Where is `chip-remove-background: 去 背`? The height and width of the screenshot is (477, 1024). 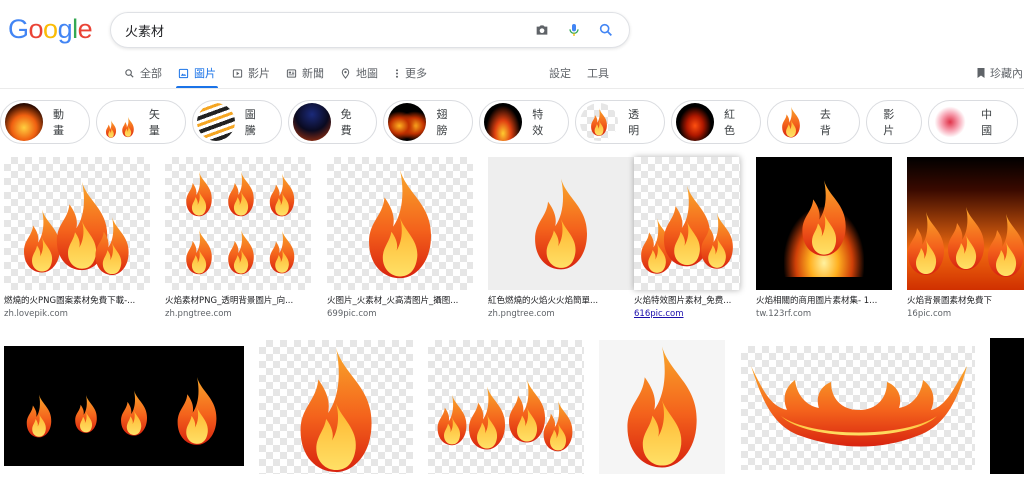 chip-remove-background: 去 背 is located at coordinates (813, 122).